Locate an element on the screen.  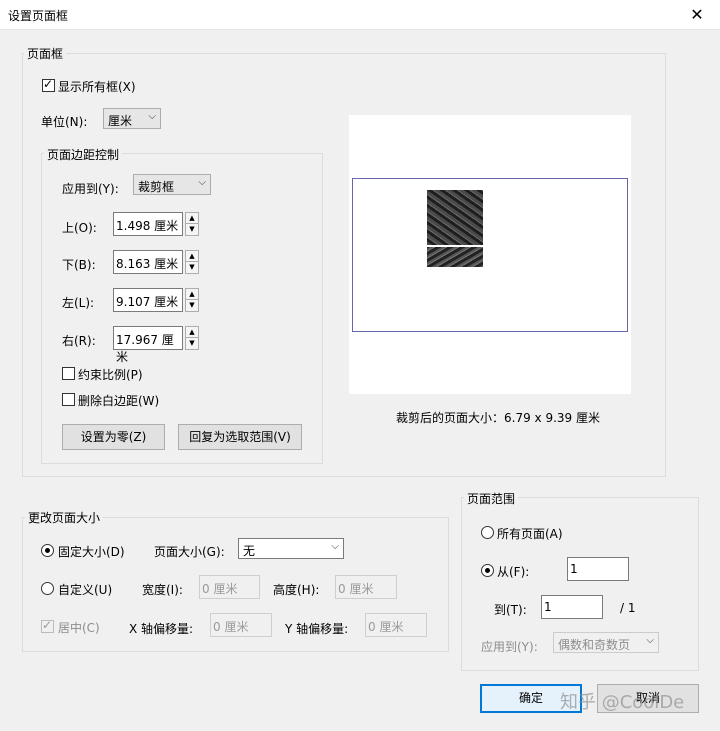
top-margin-input: 1.498 厘米 is located at coordinates (148, 224).